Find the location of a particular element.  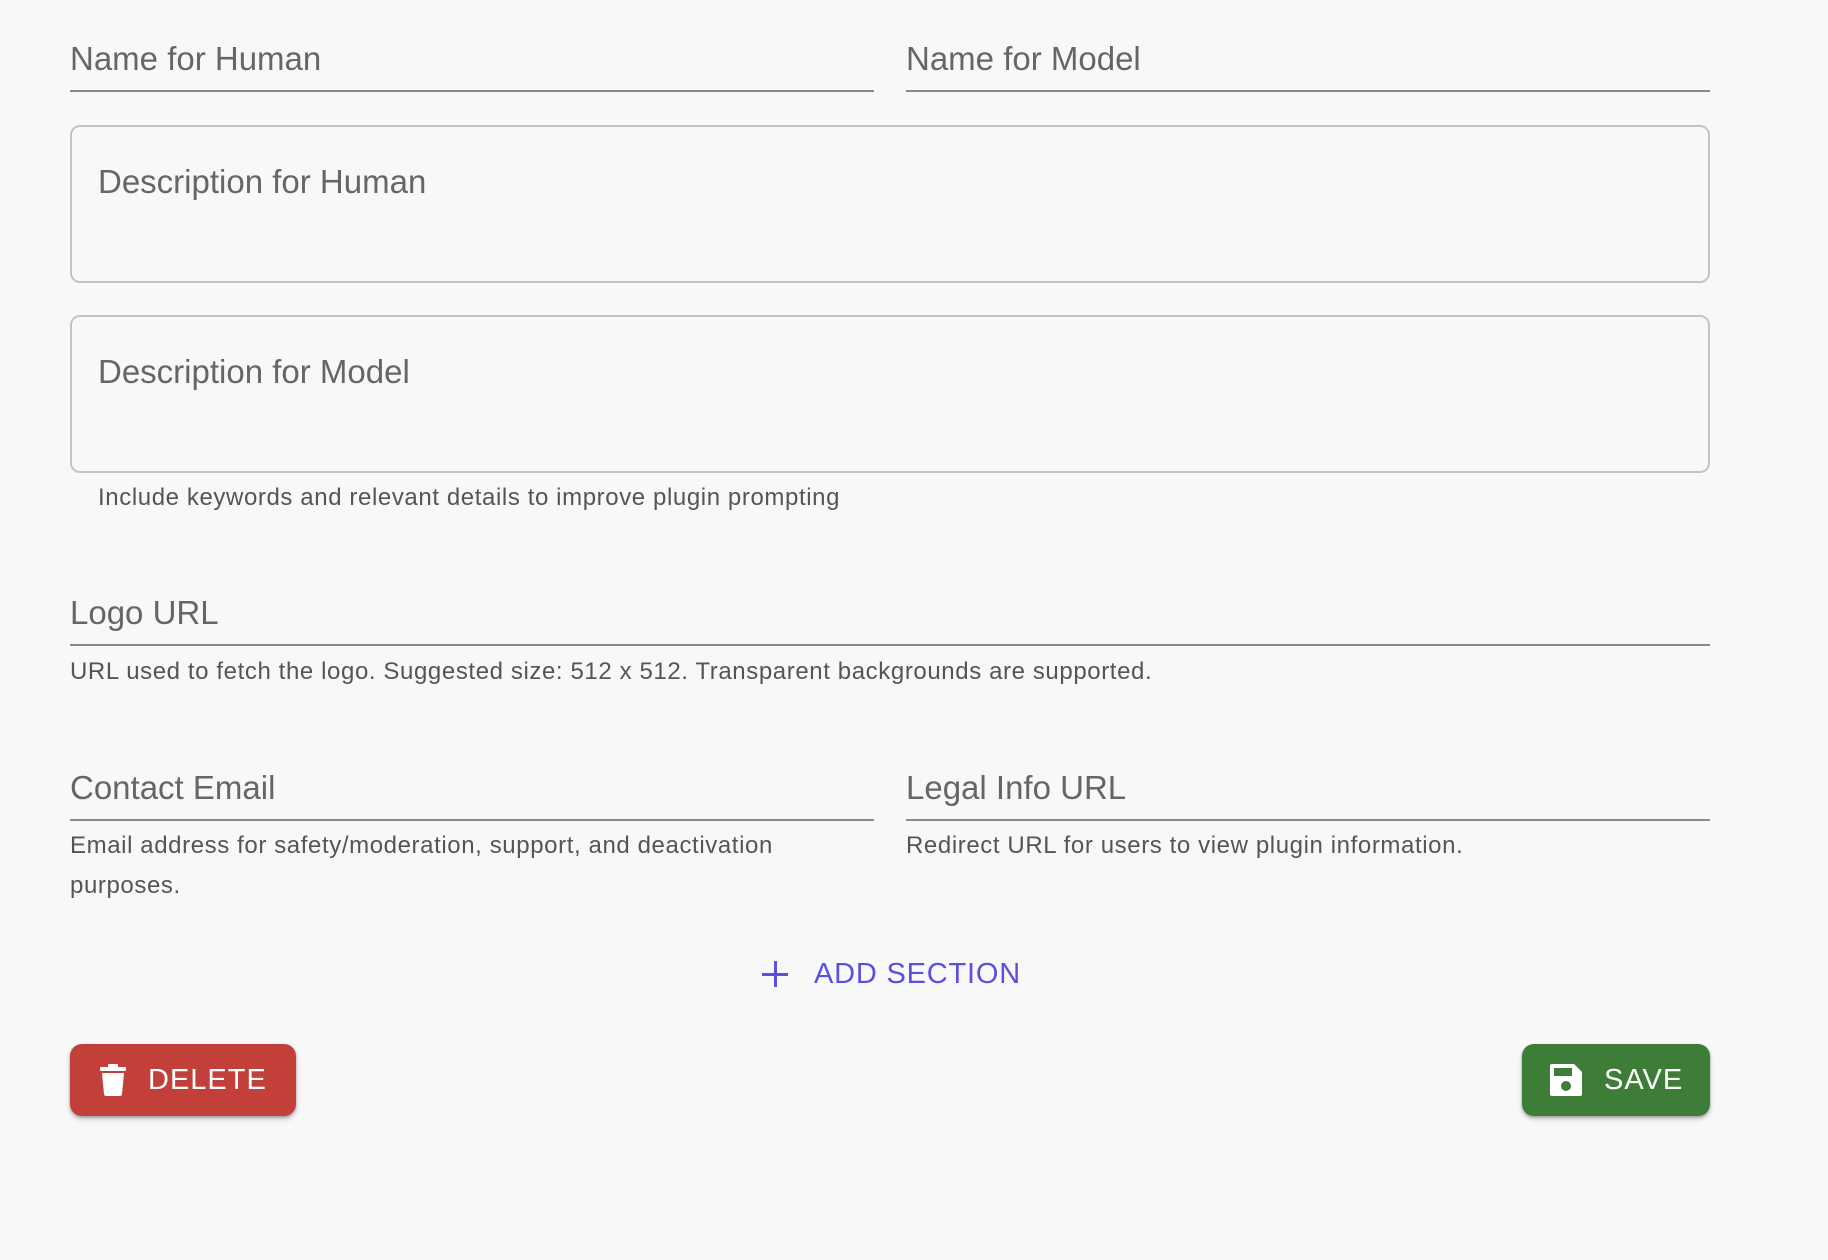

add-section-label: ADD SECTION is located at coordinates (917, 973).